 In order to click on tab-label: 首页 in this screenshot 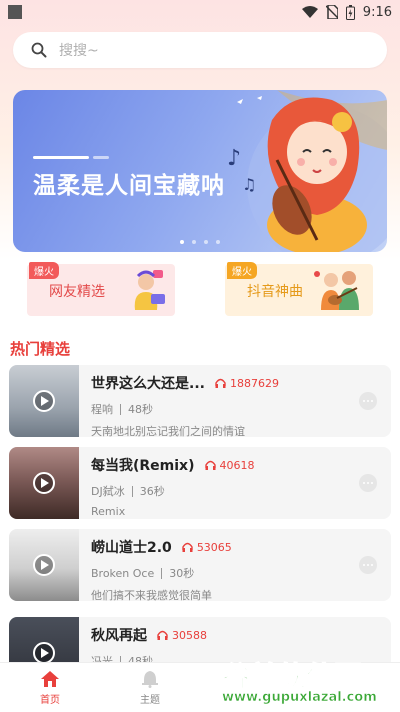, I will do `click(50, 700)`.